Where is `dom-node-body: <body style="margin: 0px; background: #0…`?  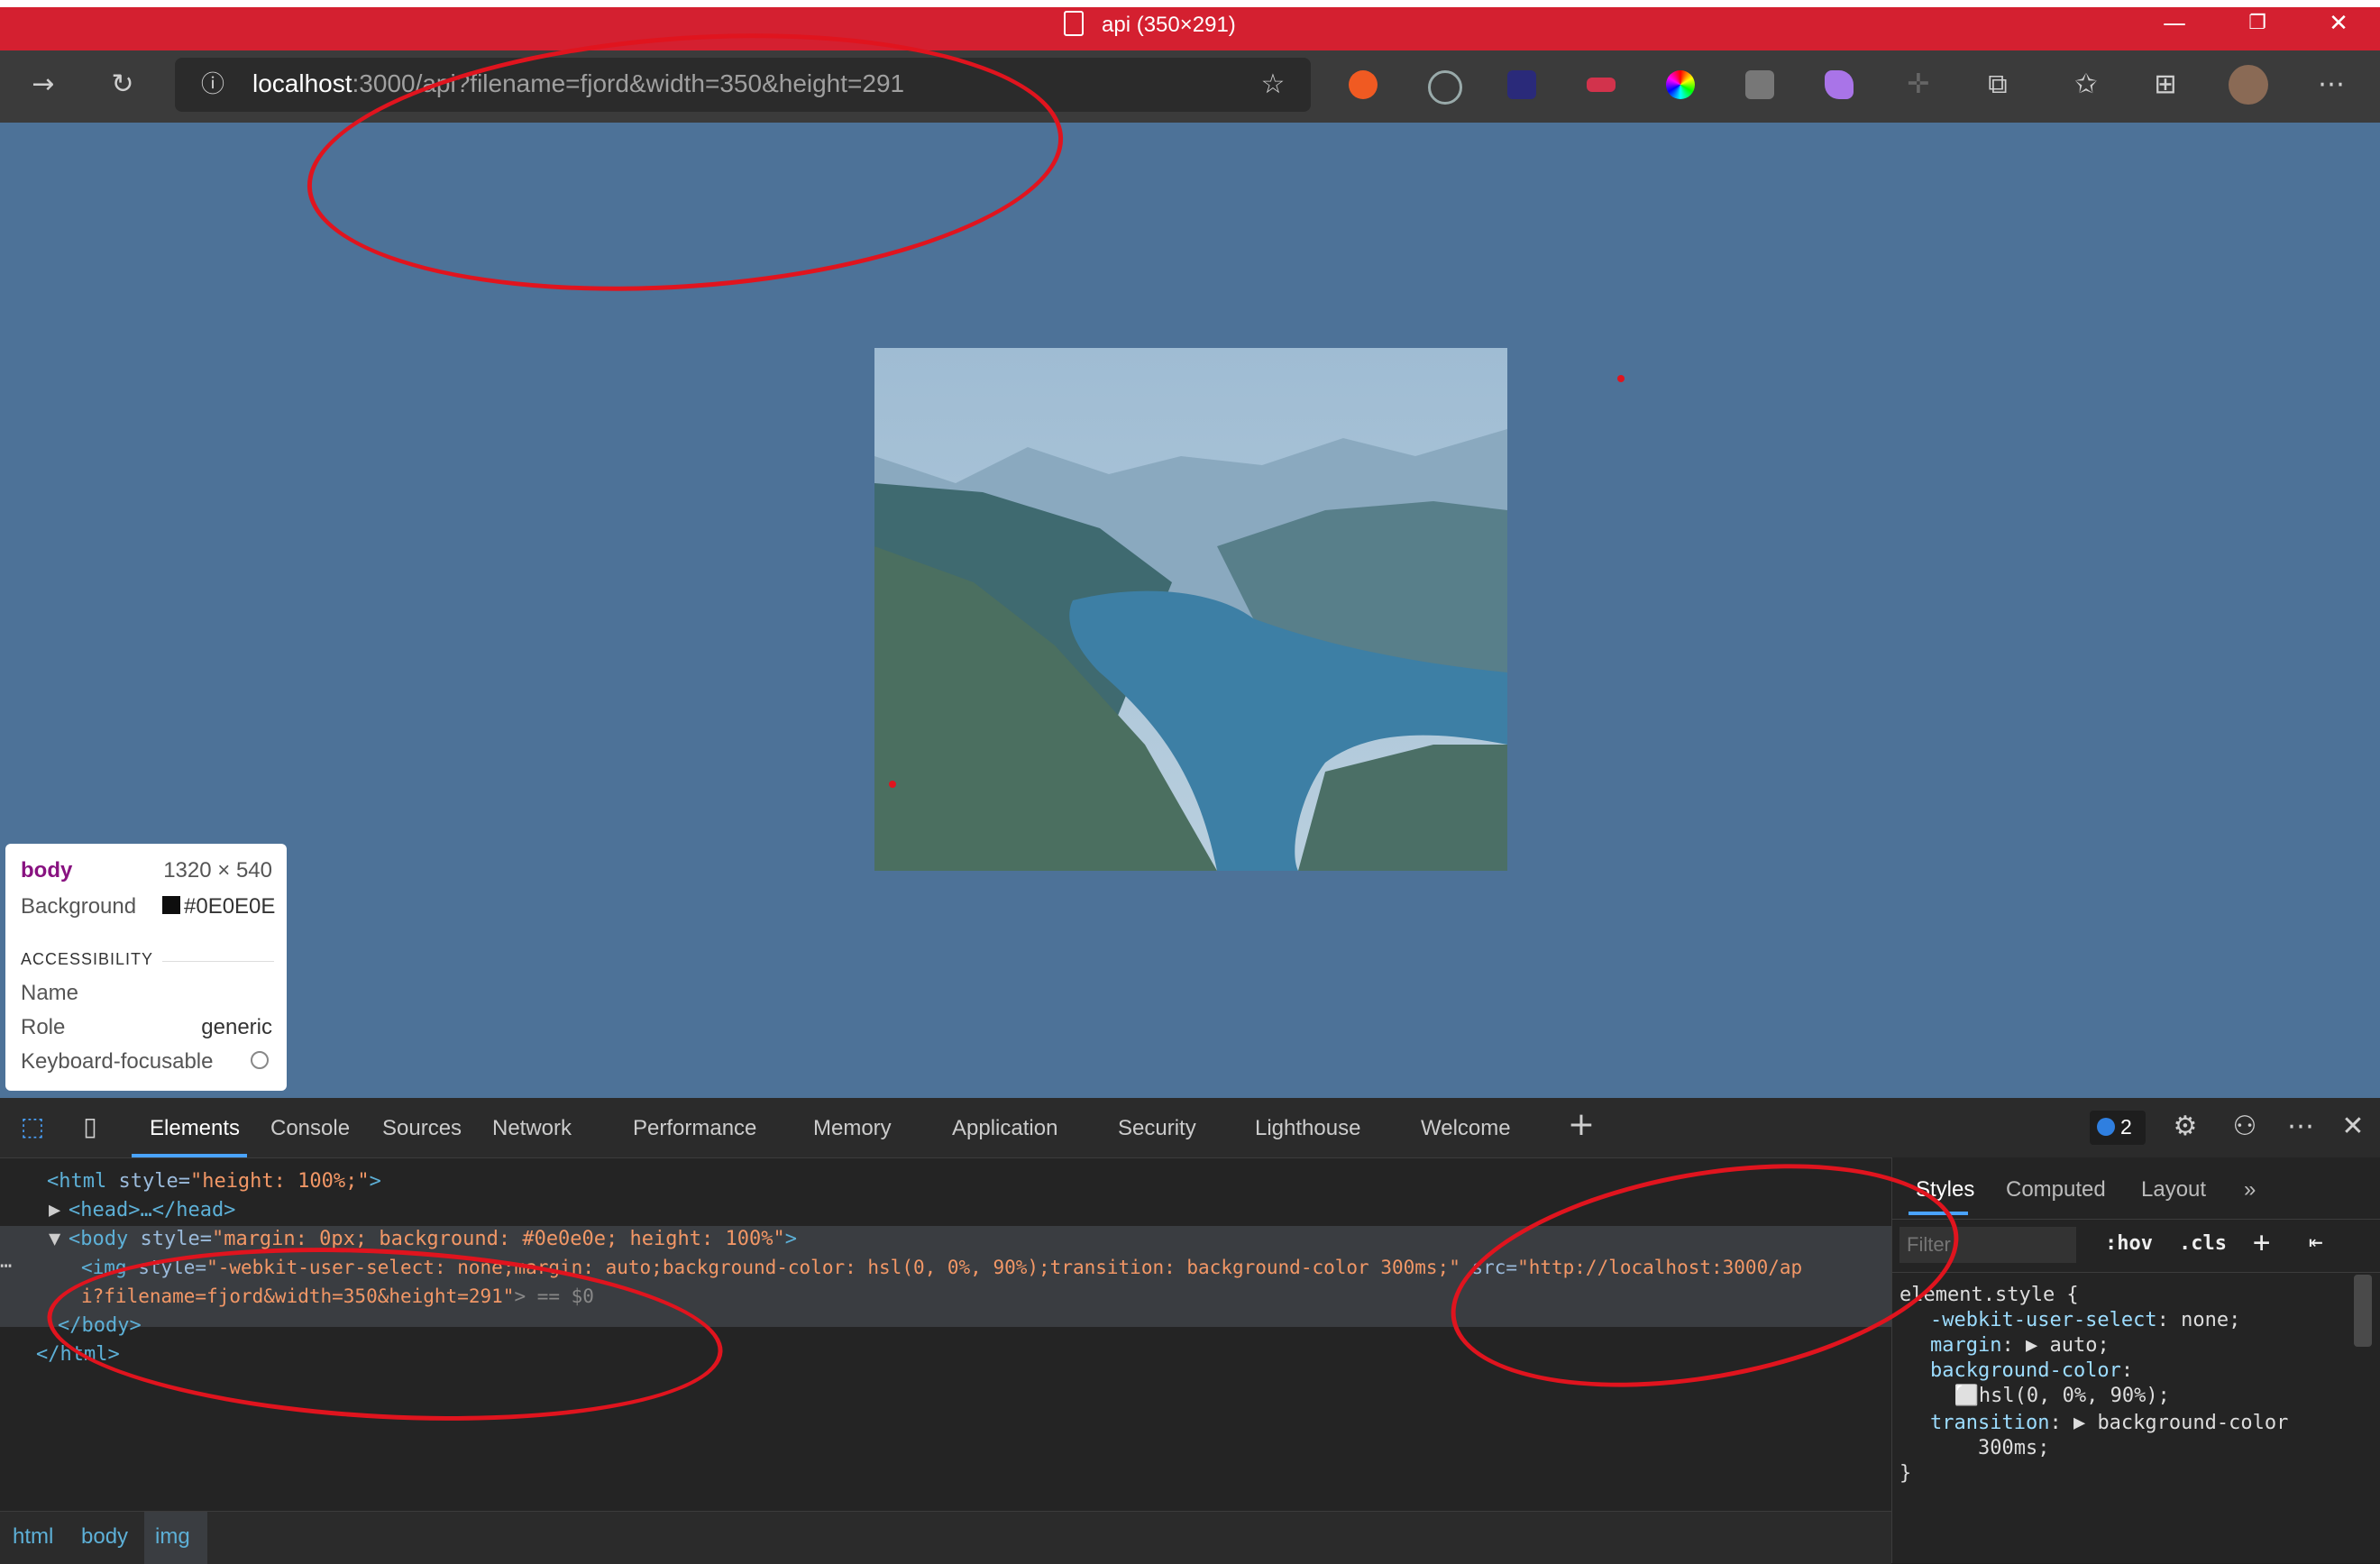 dom-node-body: <body style="margin: 0px; background: #0… is located at coordinates (433, 1239).